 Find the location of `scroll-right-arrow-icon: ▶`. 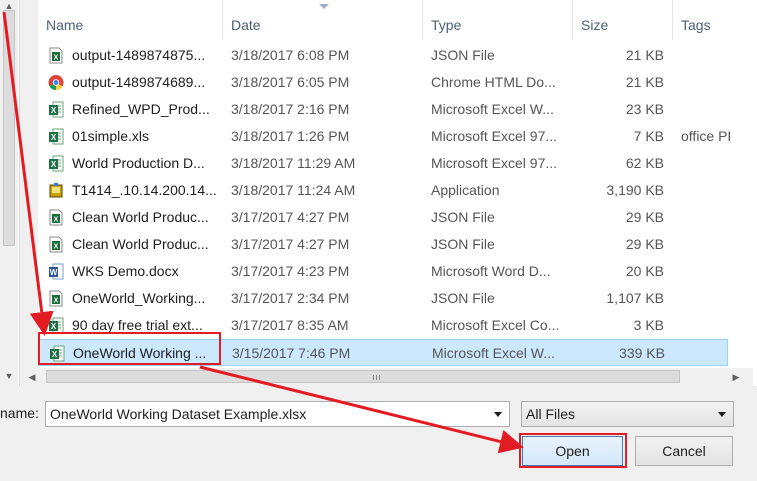

scroll-right-arrow-icon: ▶ is located at coordinates (736, 377).